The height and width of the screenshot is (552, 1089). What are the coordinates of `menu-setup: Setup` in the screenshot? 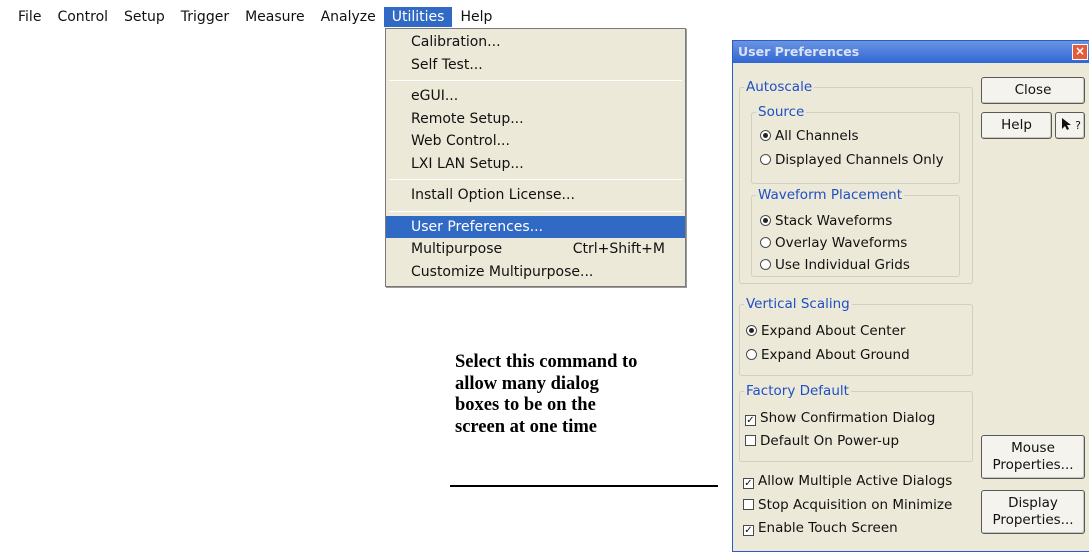 It's located at (144, 17).